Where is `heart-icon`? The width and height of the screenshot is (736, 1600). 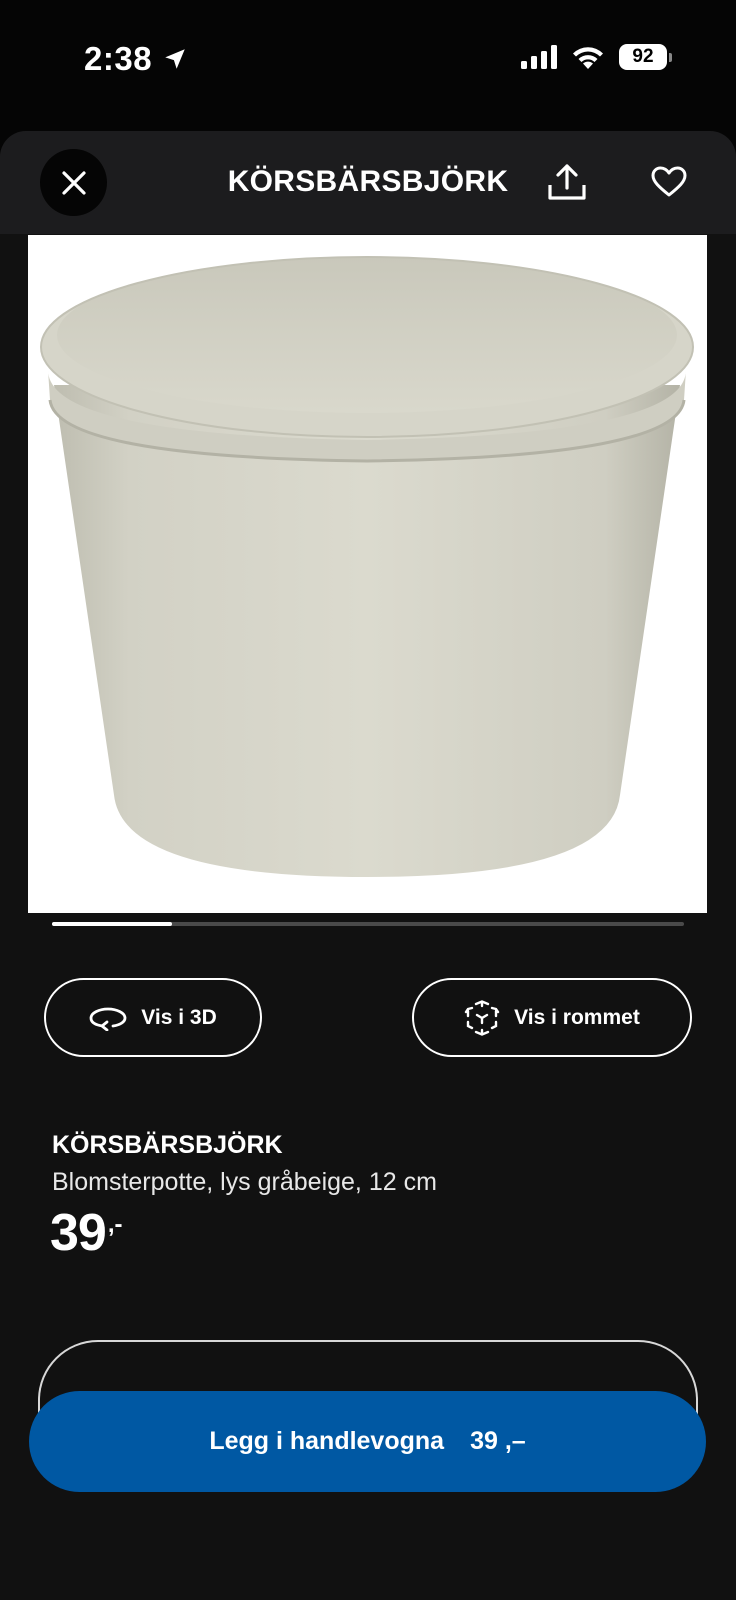 heart-icon is located at coordinates (669, 181).